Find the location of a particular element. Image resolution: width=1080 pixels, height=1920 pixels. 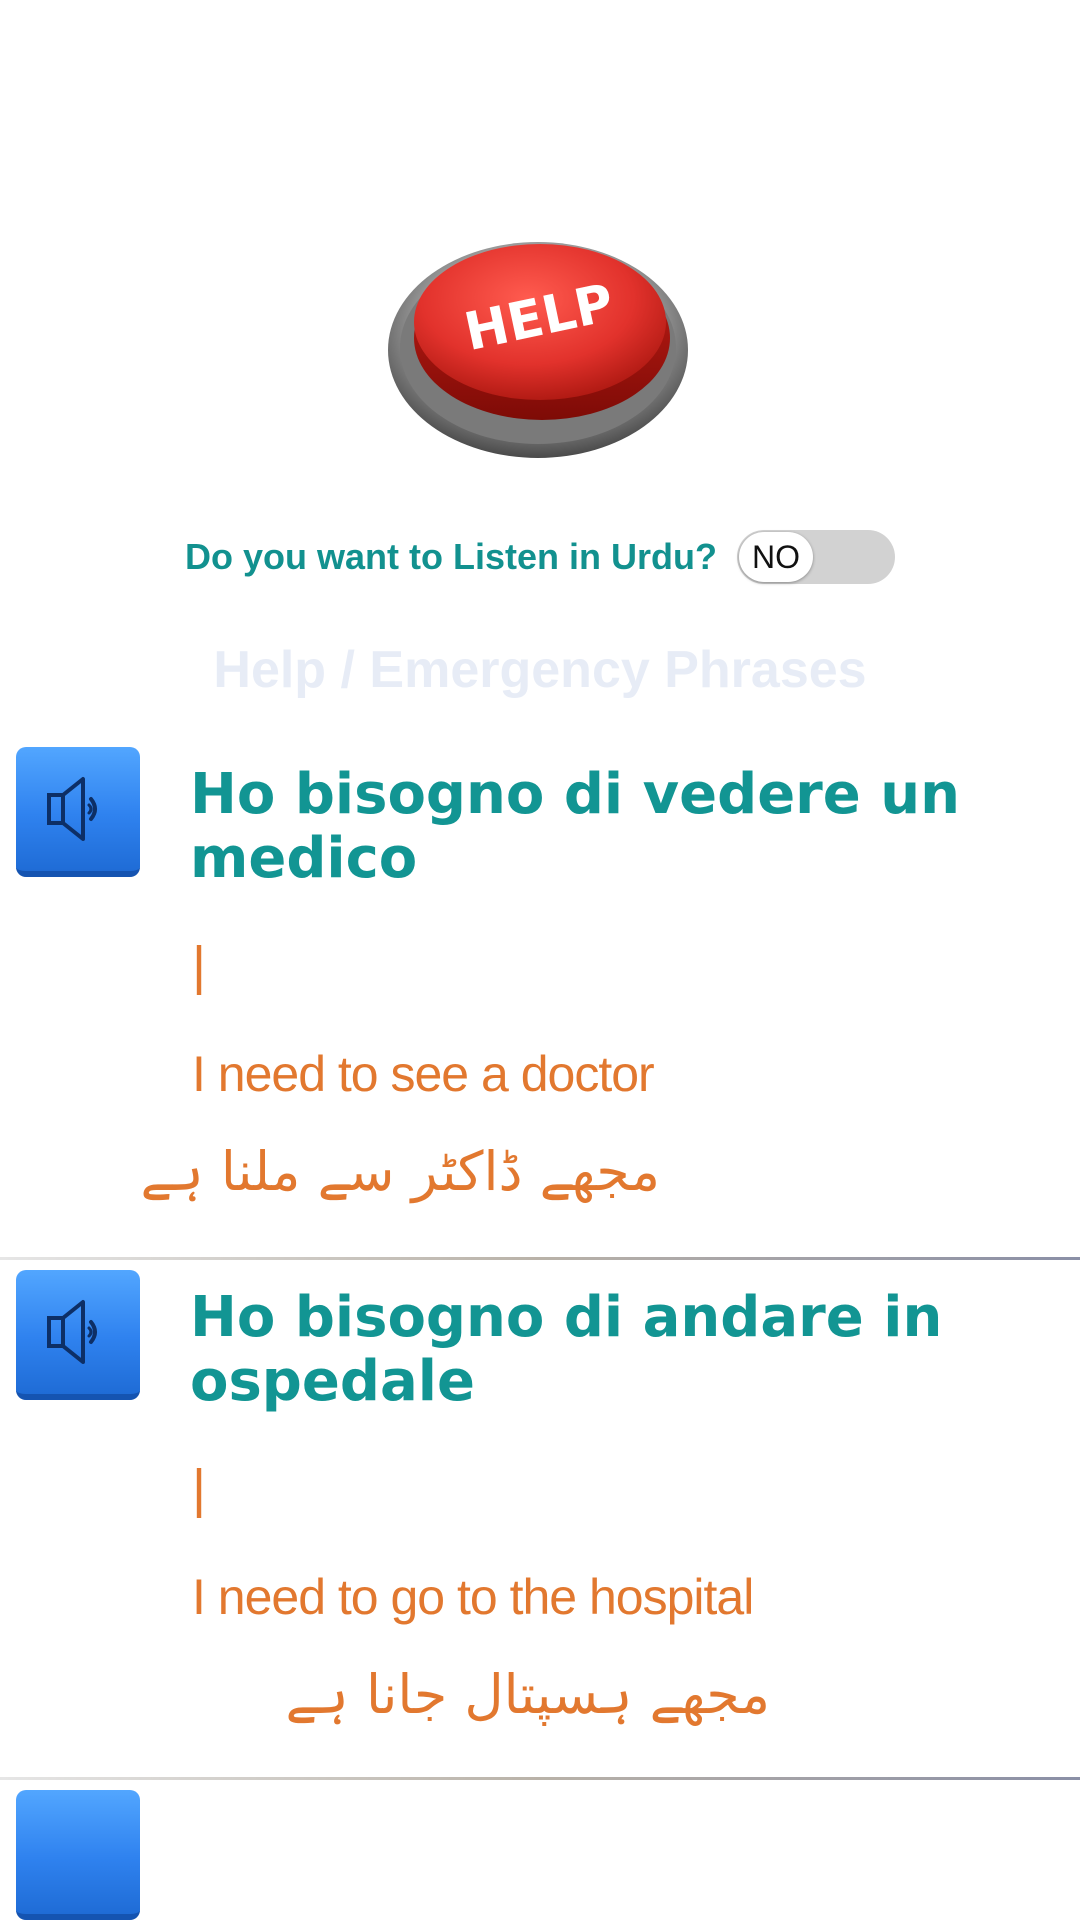

urdu-translation: مجھے ہسپتال جانا ہے is located at coordinates (528, 1694).